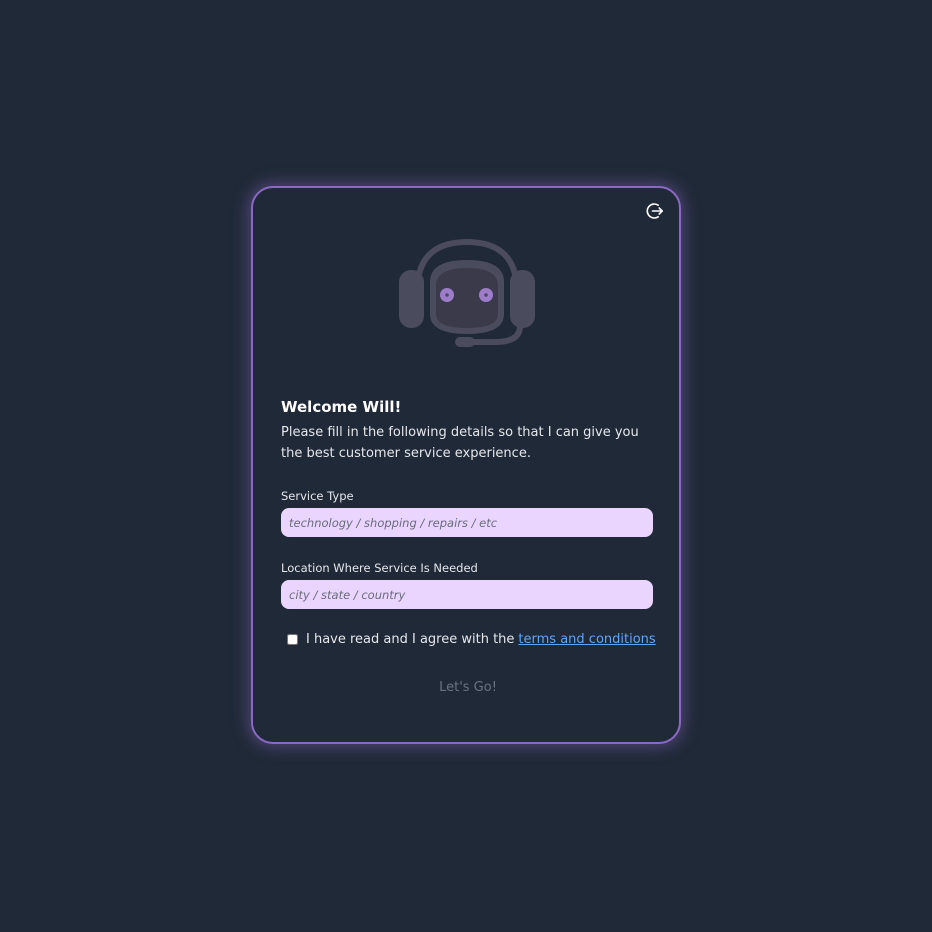 This screenshot has height=932, width=932. Describe the element at coordinates (468, 687) in the screenshot. I see `lets-go-button: Let's Go!` at that location.